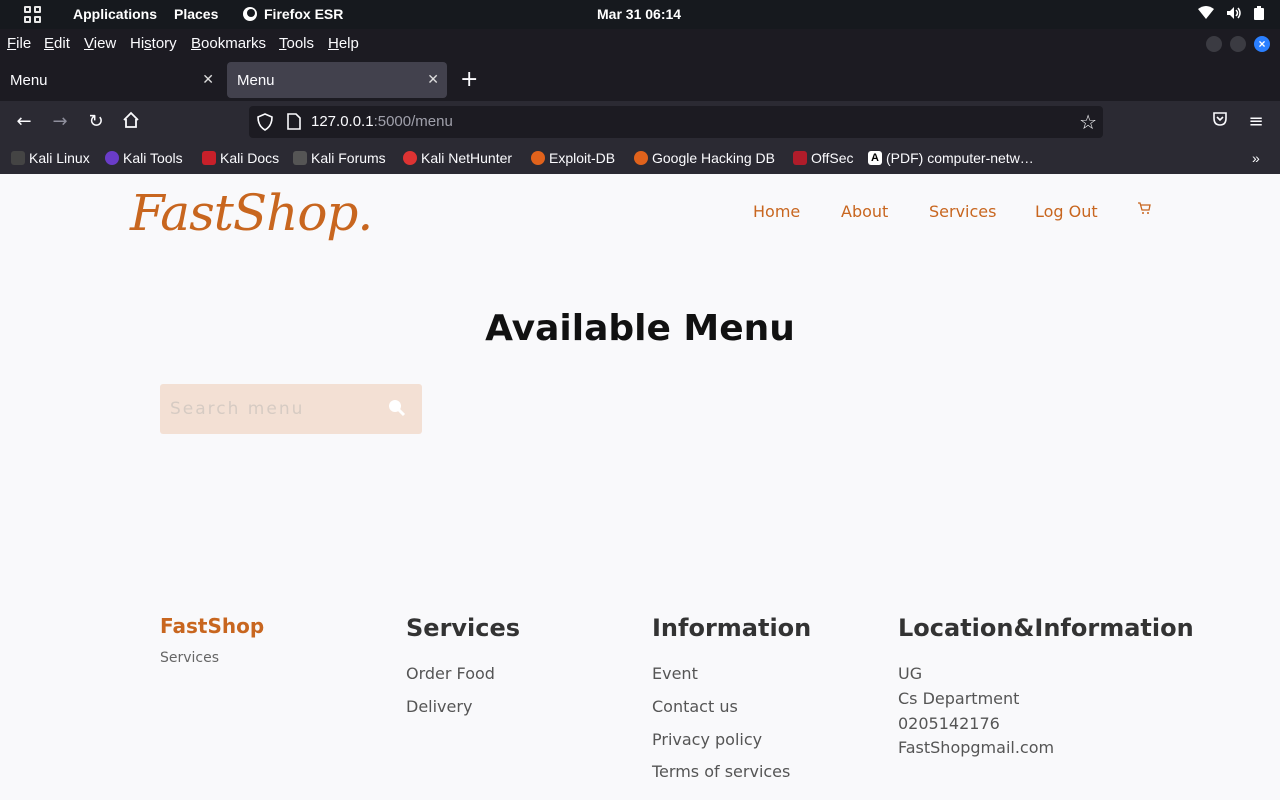 The height and width of the screenshot is (800, 1280). Describe the element at coordinates (713, 158) in the screenshot. I see `bookmark-label: Google Hacking DB` at that location.